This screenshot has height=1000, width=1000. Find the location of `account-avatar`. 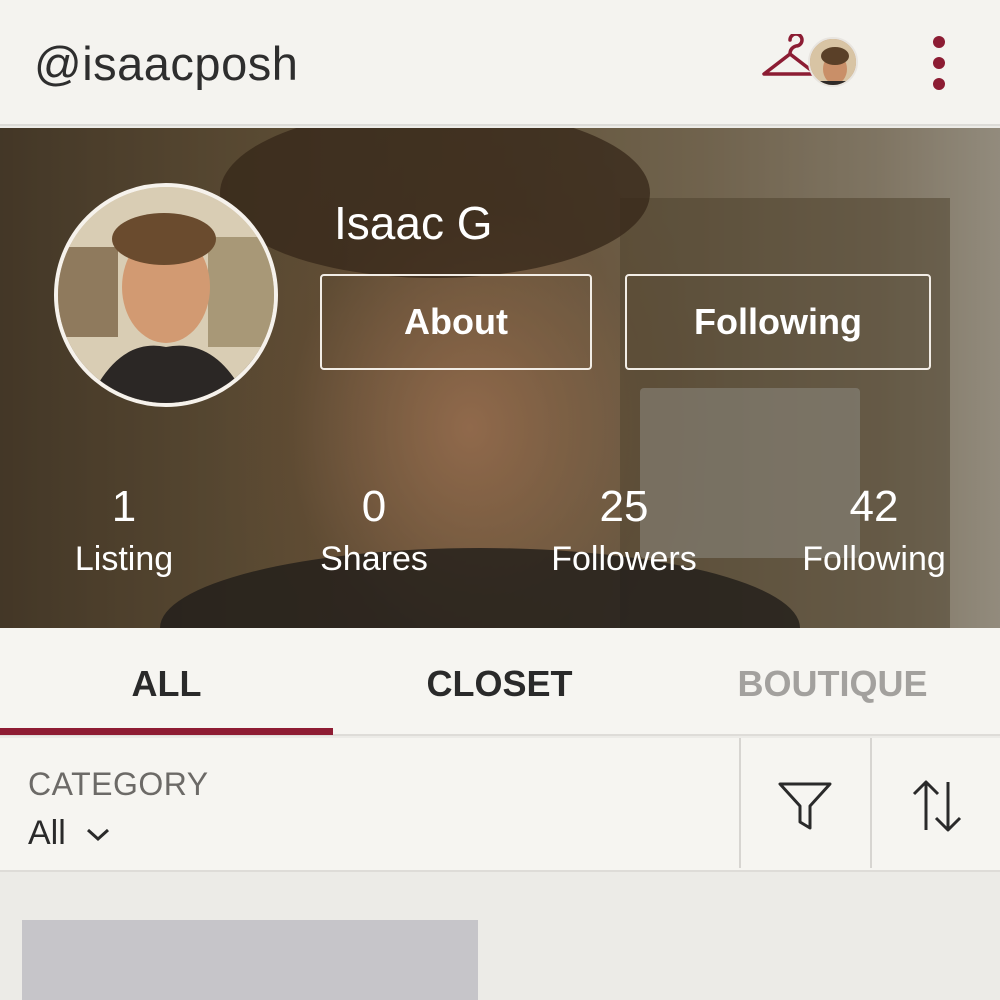

account-avatar is located at coordinates (833, 62).